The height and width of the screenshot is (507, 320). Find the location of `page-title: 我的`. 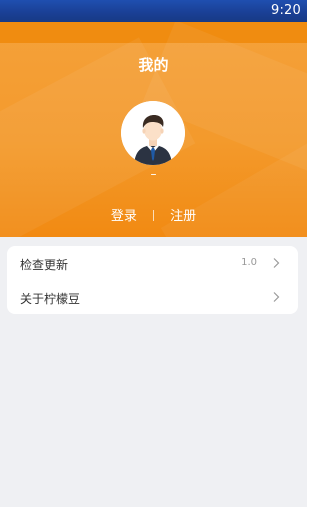

page-title: 我的 is located at coordinates (153, 65).